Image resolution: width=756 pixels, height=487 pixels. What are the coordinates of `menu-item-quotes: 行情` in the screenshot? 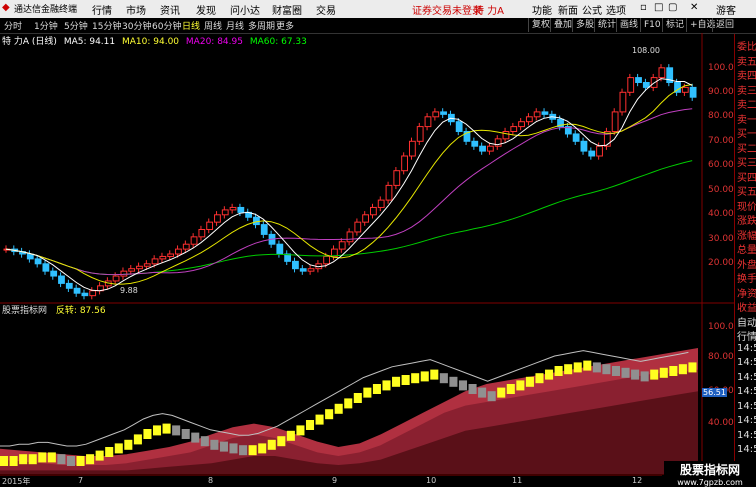 It's located at (102, 9).